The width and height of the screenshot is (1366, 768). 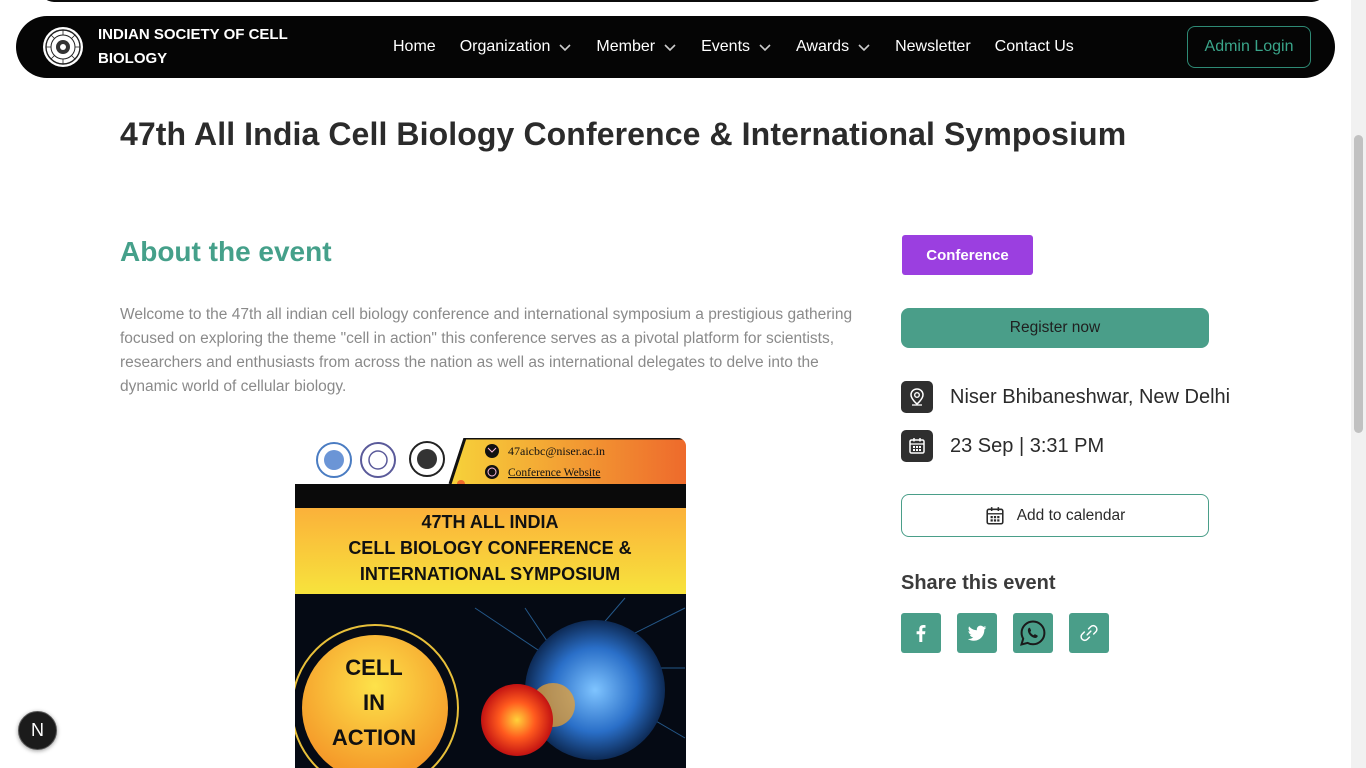 I want to click on nav-organization-label: Organization, so click(x=505, y=46).